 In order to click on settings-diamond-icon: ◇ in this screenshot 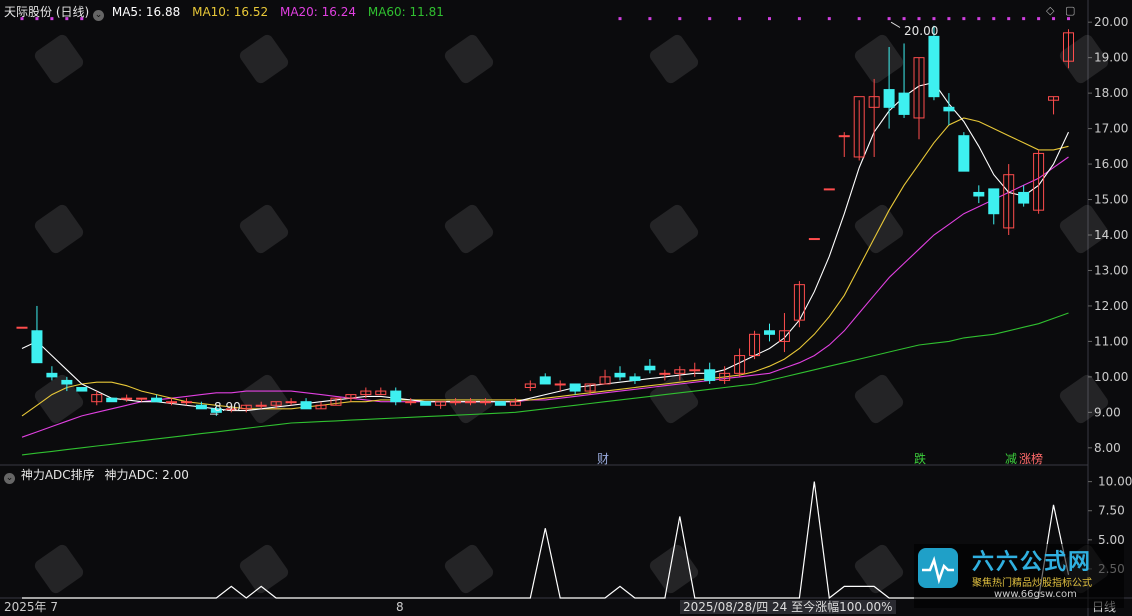, I will do `click(1050, 11)`.